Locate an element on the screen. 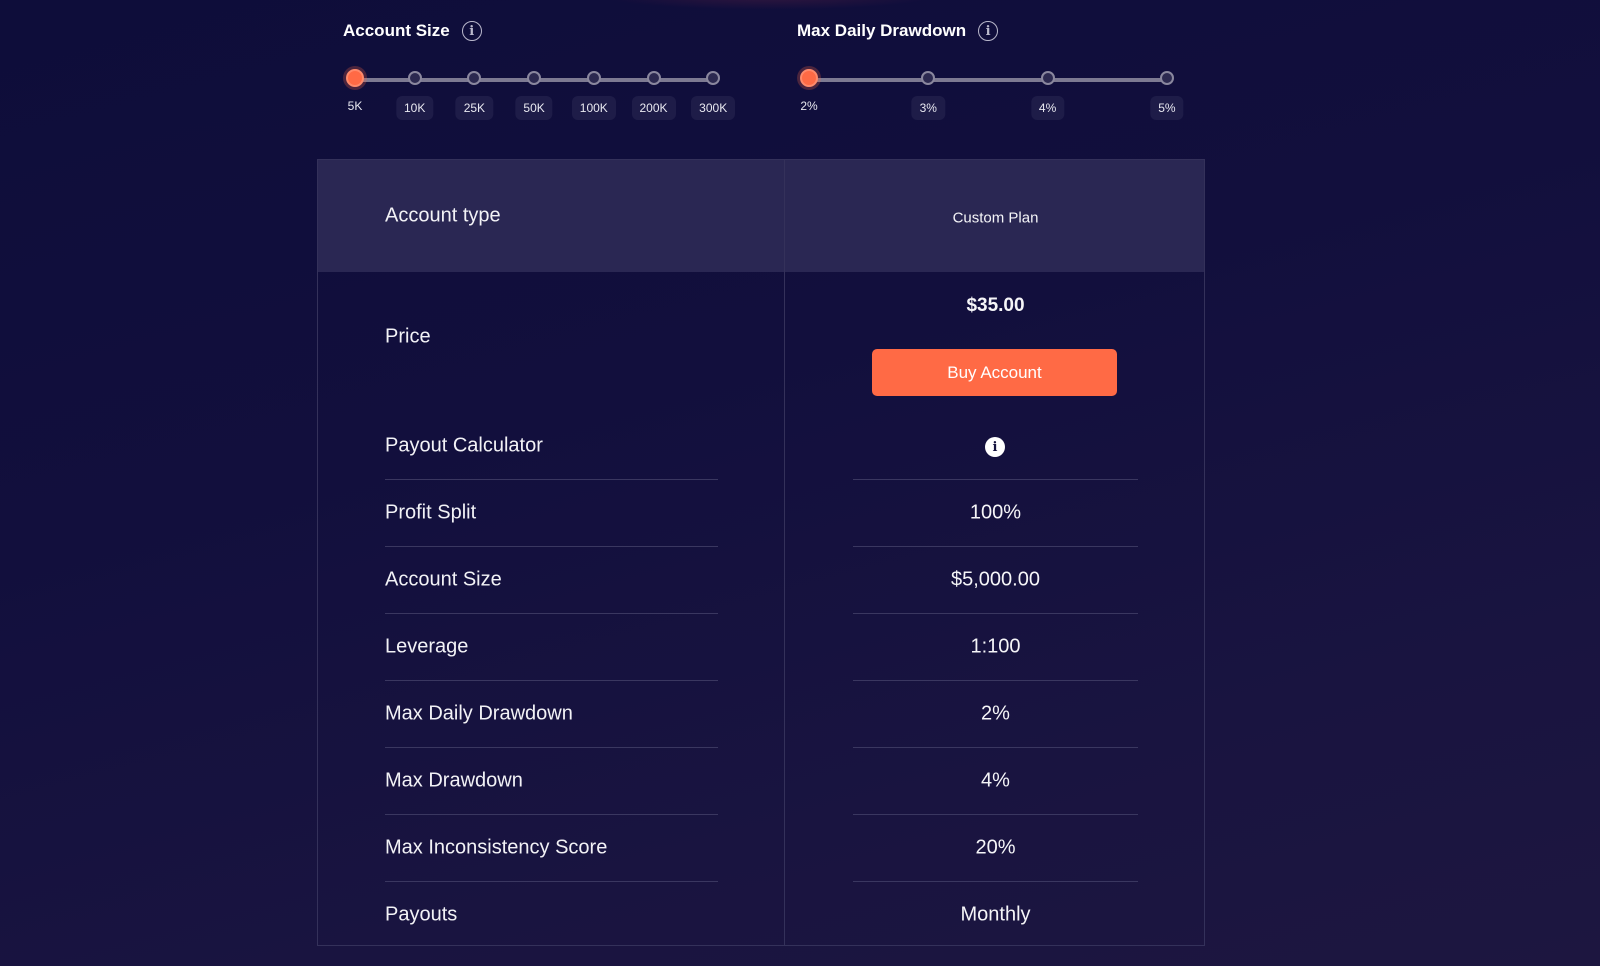  account-type-label: Account type is located at coordinates (443, 215).